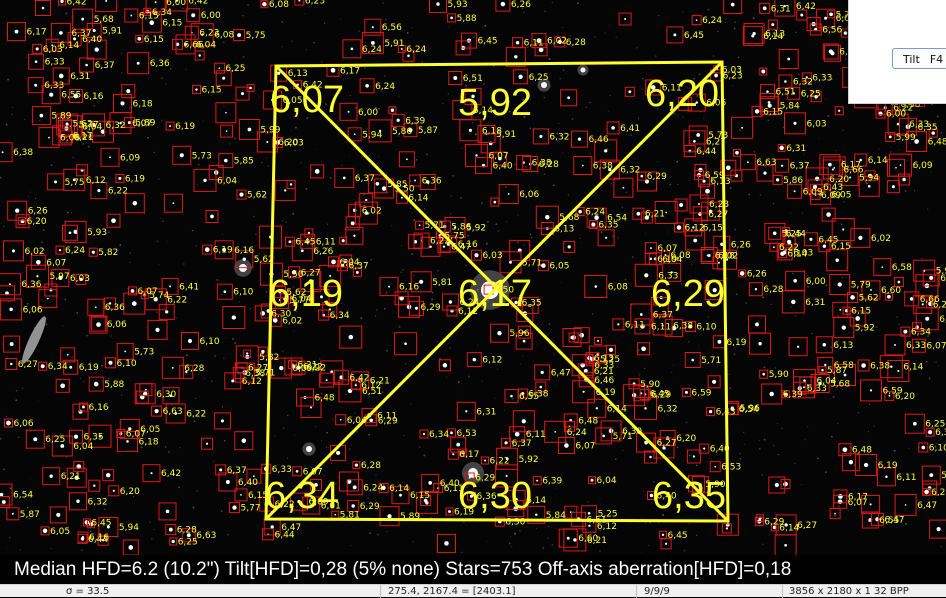  What do you see at coordinates (657, 591) in the screenshot?
I see `status-value: 9/9/9` at bounding box center [657, 591].